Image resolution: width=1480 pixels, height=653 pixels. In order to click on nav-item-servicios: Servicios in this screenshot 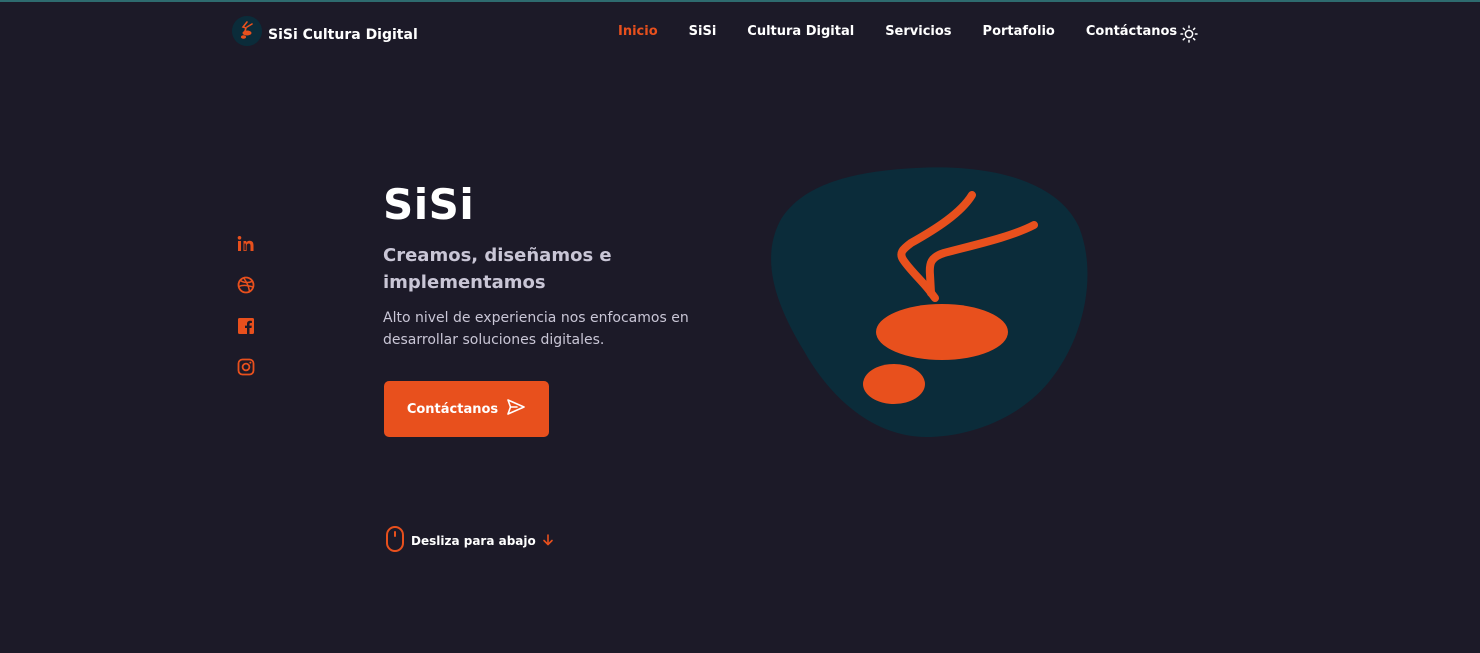, I will do `click(918, 31)`.